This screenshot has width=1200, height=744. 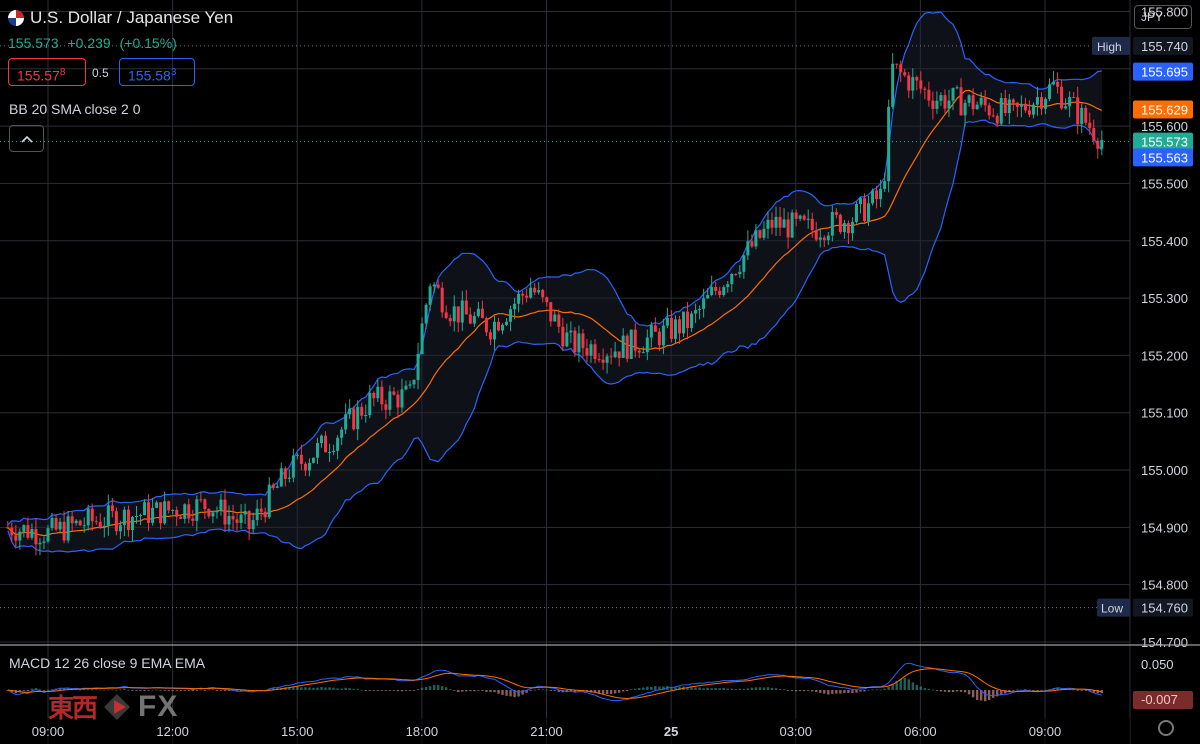 I want to click on watermark-logo: 東西 FX, so click(x=113, y=706).